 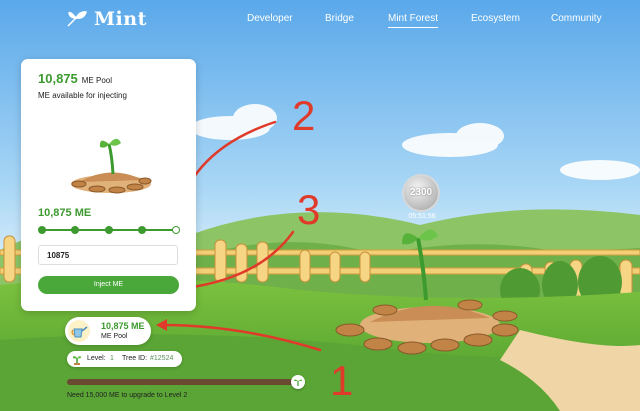 I want to click on pool-summary: 10,875 ME Pool, so click(x=75, y=78).